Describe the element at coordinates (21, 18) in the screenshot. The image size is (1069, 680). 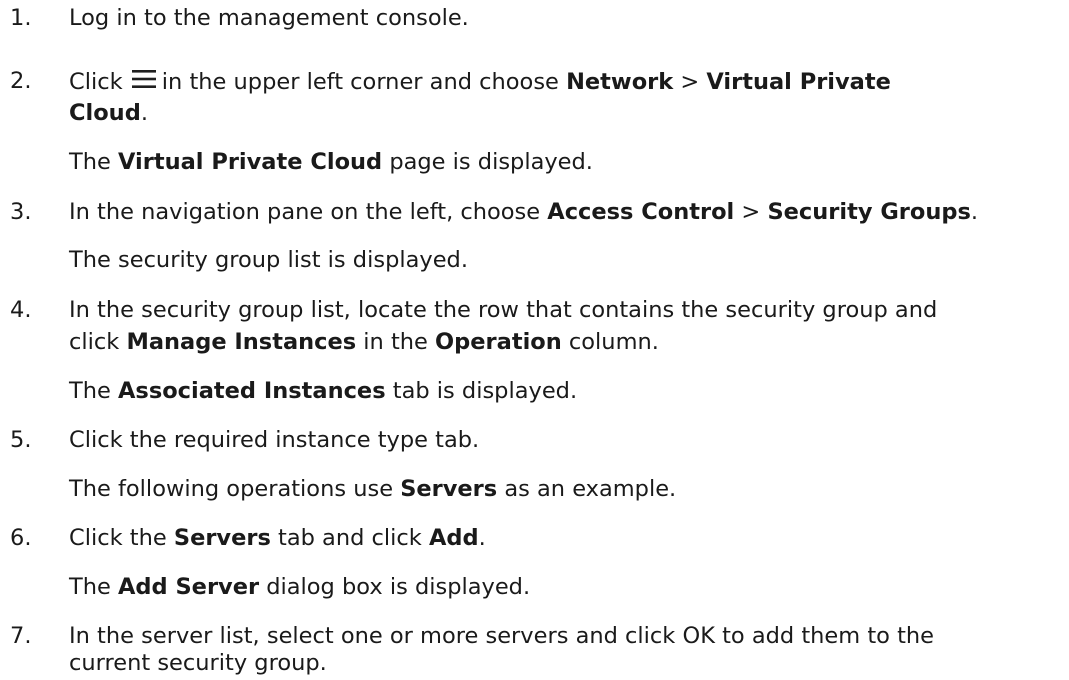
I see `step-number: 1.` at that location.